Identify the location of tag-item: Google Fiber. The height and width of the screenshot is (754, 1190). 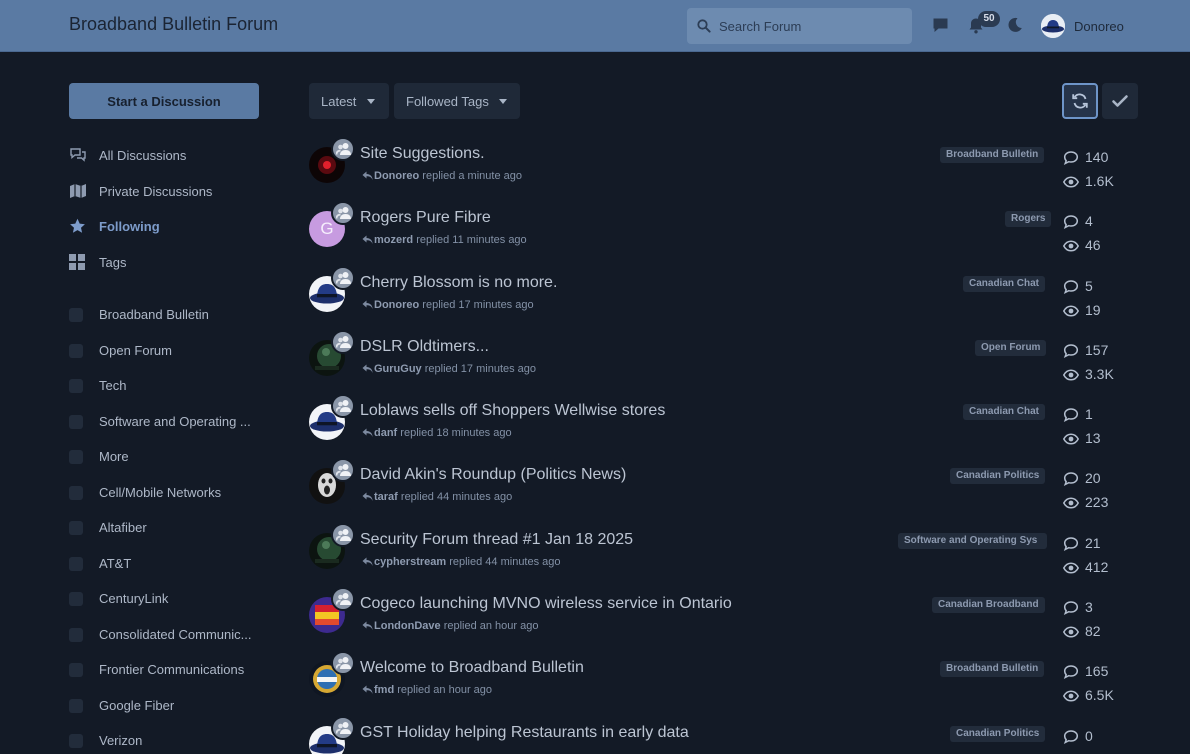
(169, 706).